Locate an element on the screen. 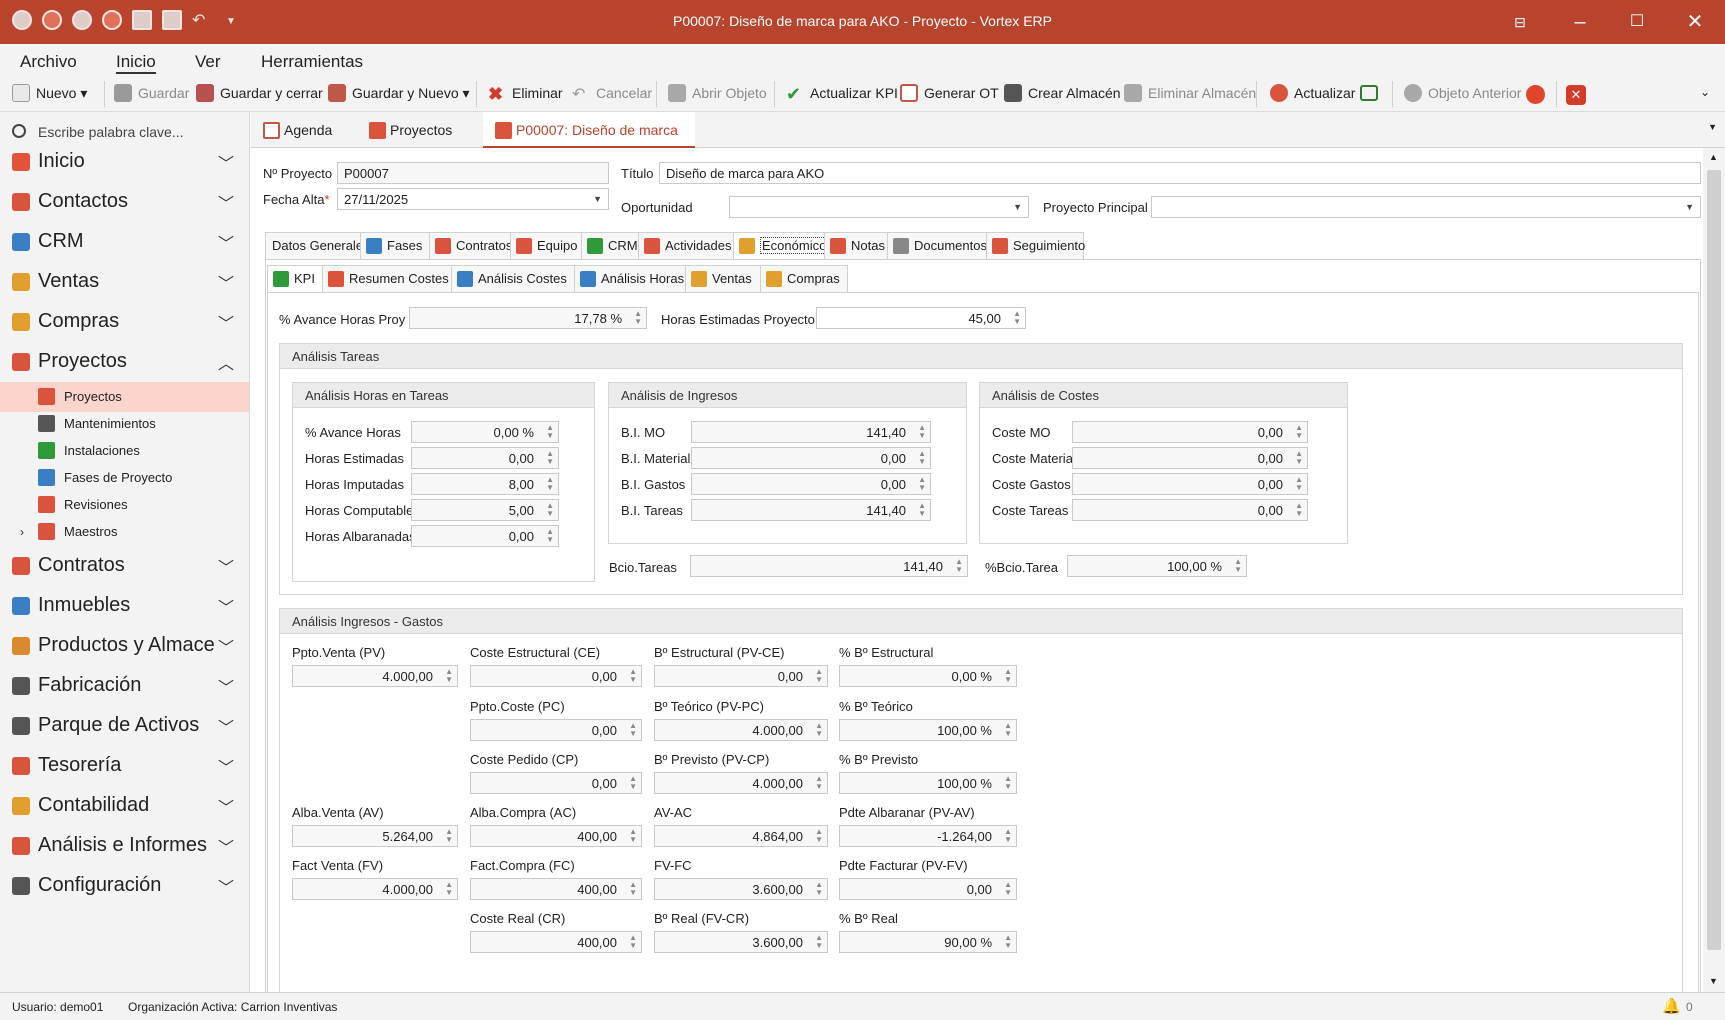 This screenshot has width=1725, height=1020. tab-proyecto-p00007: P00007: Diseño de marca para ...✕ is located at coordinates (589, 143).